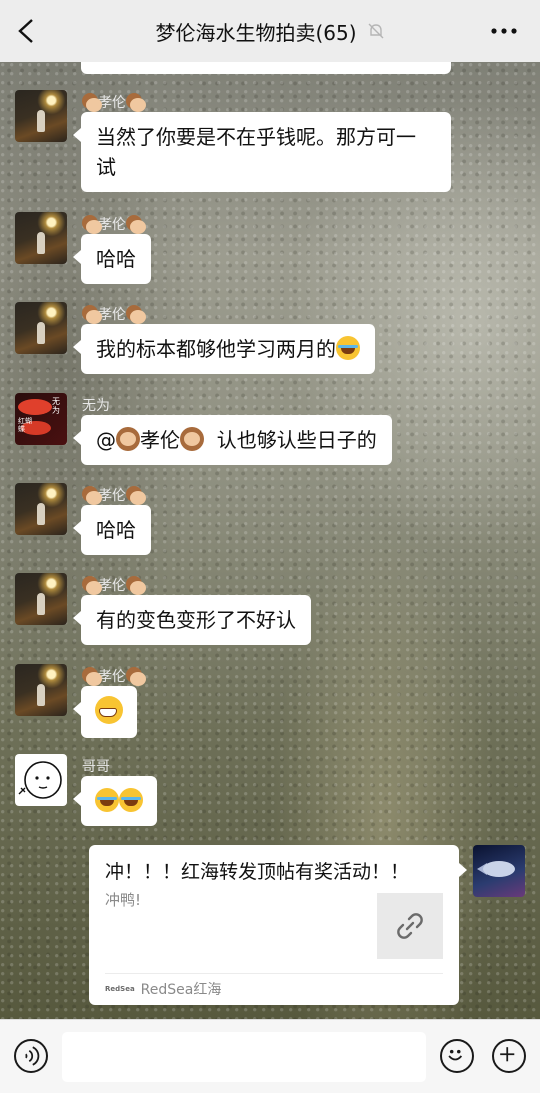  I want to click on title-bar: 梦伦海水生物拍卖(65), so click(270, 31).